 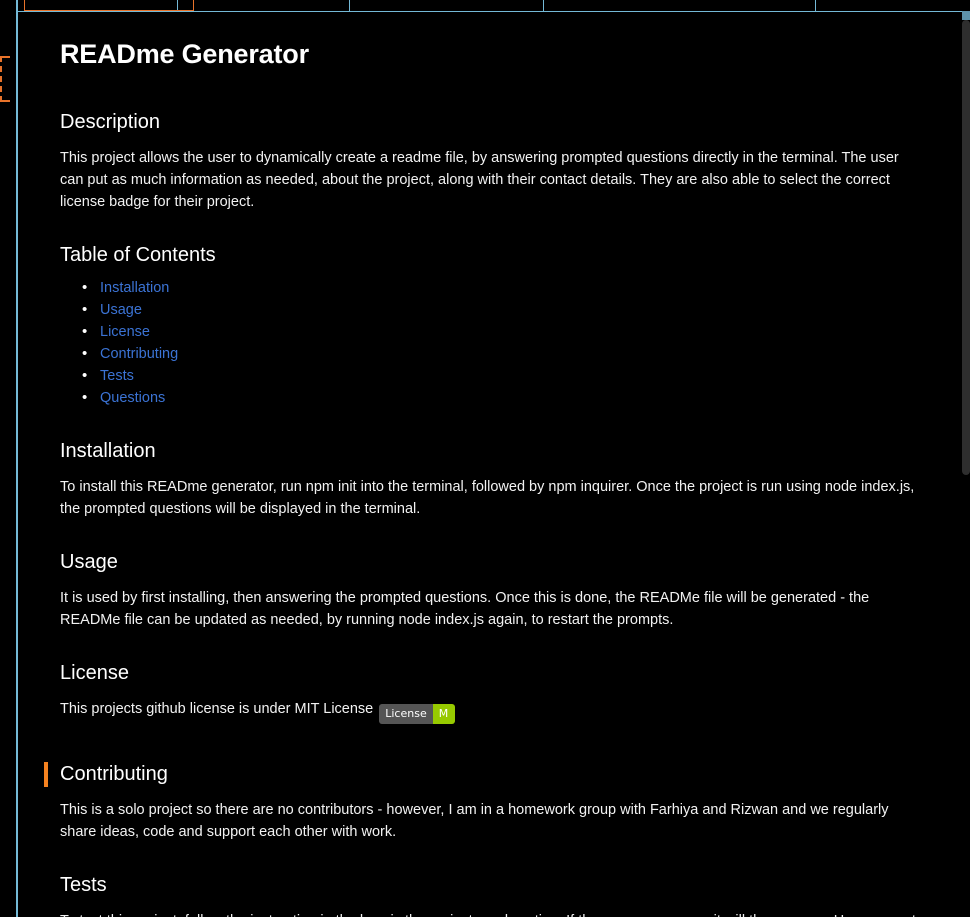 I want to click on license-badge-label: License, so click(x=406, y=713).